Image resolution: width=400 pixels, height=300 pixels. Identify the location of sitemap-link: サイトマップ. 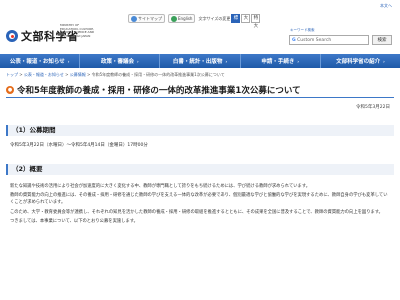
(146, 18).